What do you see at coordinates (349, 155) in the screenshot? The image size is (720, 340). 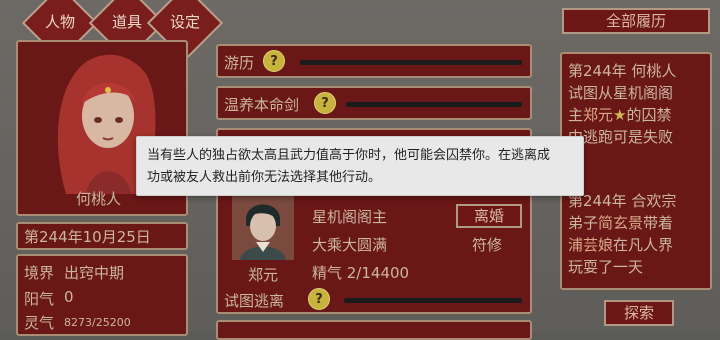 I see `tooltip-line1: 当有些人的独占欲太高且武力值高于你时，他可能会囚禁你。在逃离成` at bounding box center [349, 155].